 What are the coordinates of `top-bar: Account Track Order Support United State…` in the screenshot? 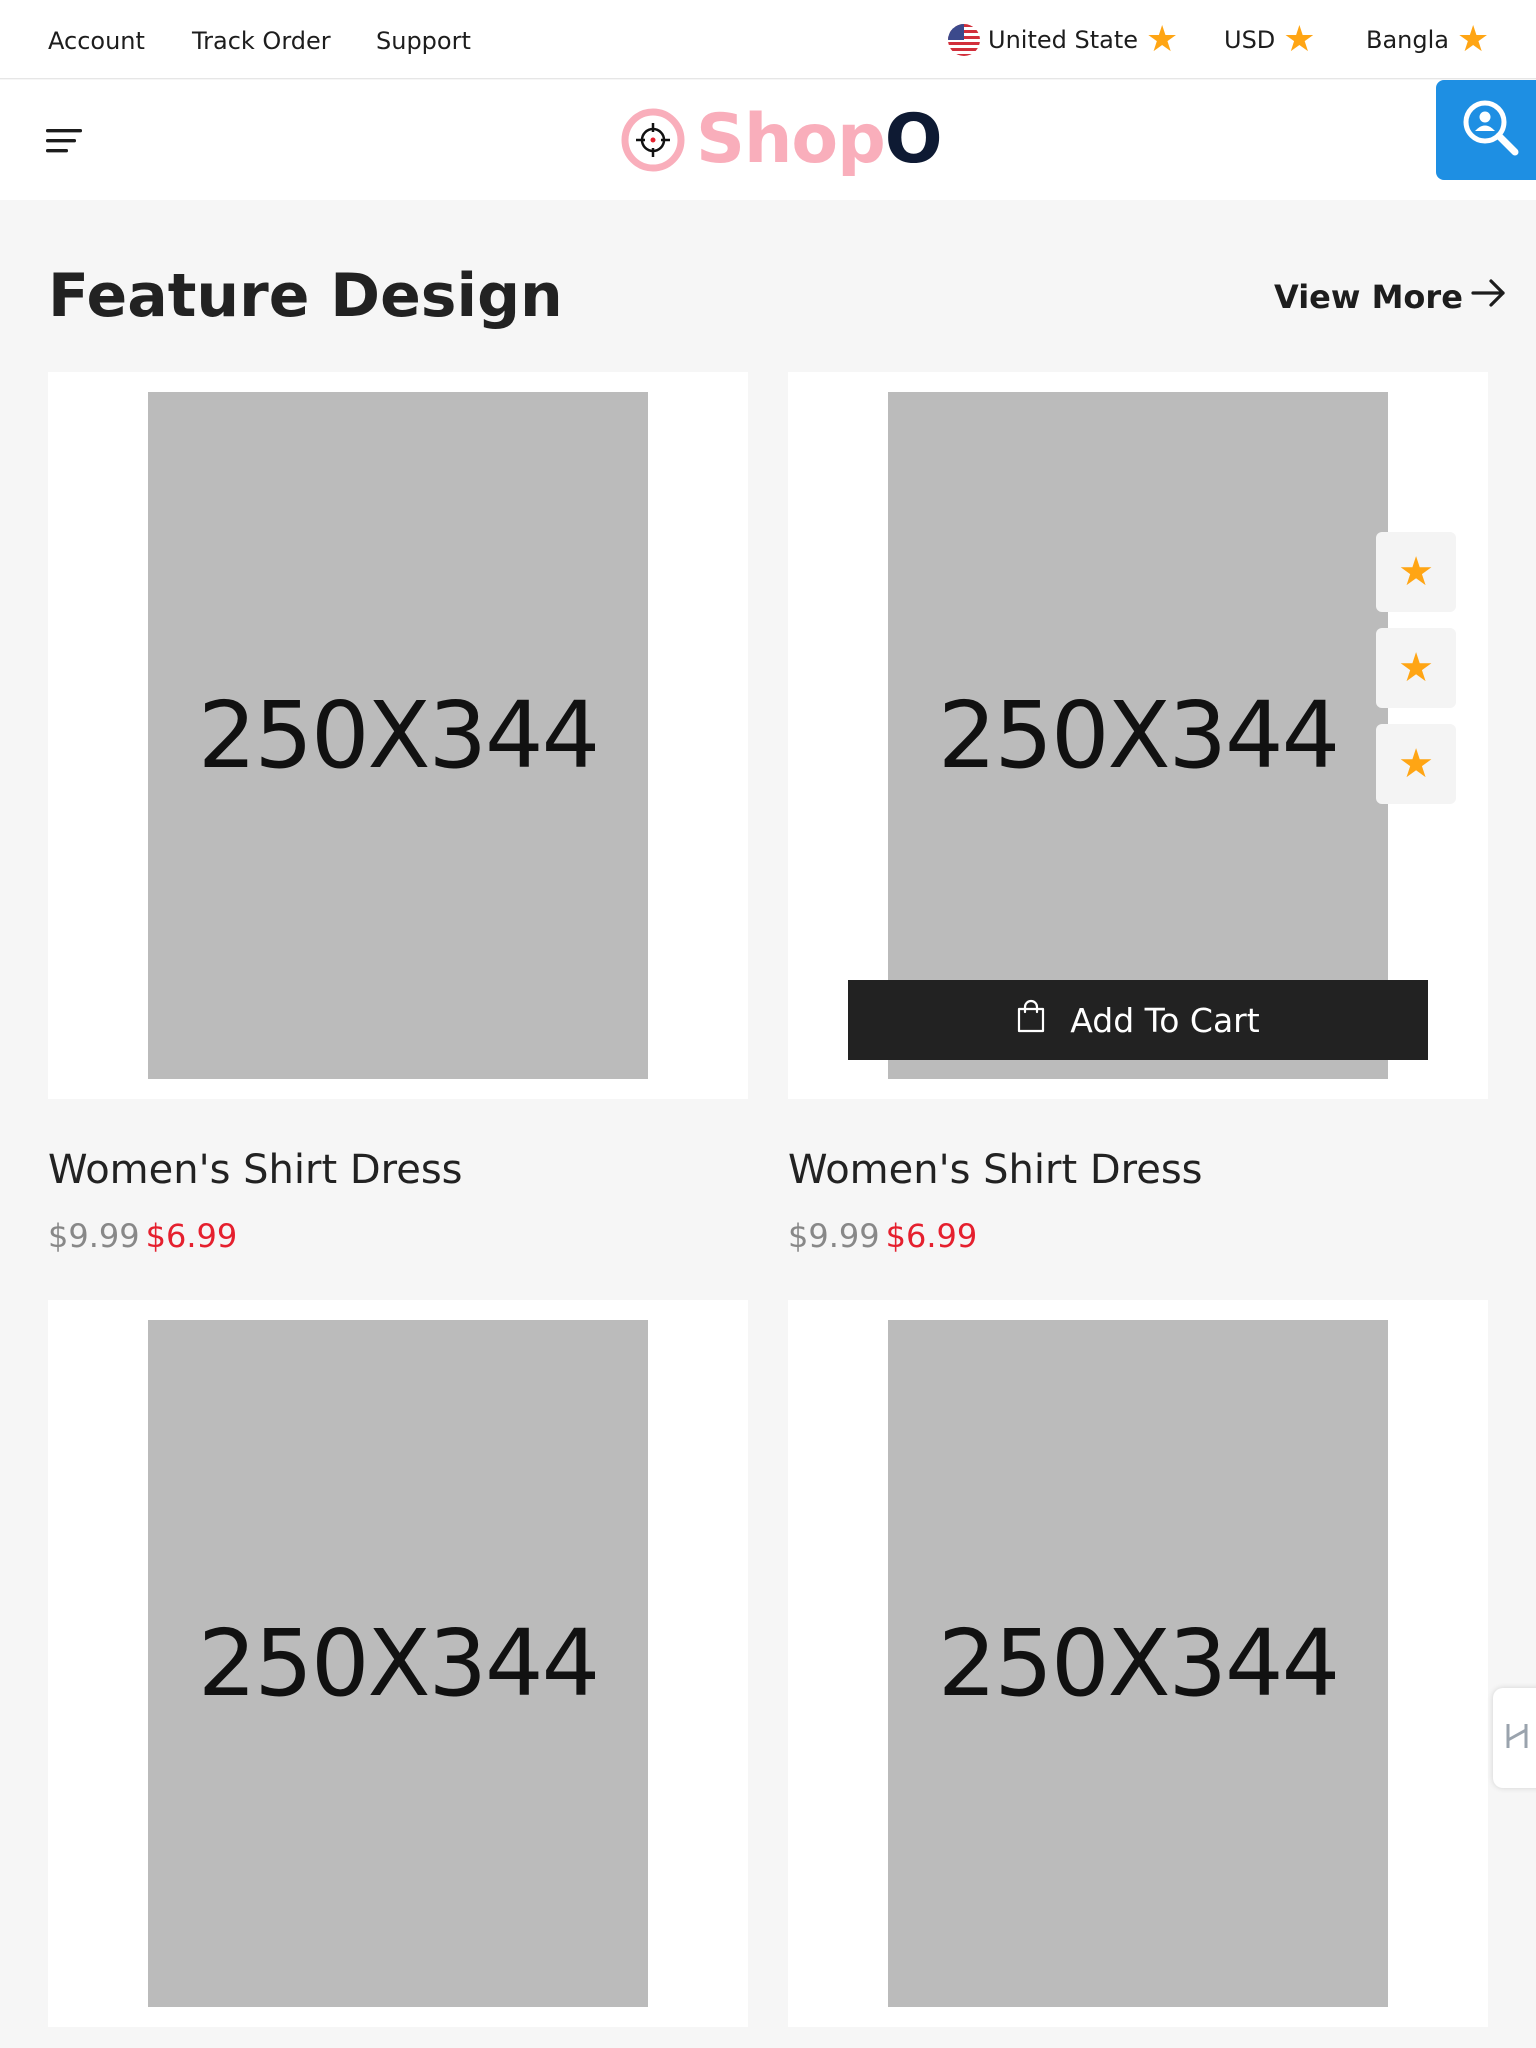 It's located at (768, 39).